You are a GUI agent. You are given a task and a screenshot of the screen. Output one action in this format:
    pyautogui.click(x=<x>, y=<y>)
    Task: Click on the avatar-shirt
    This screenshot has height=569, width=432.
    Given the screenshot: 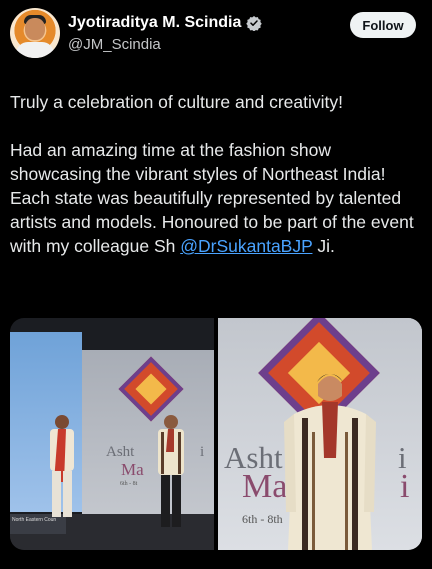 What is the action you would take?
    pyautogui.click(x=35, y=50)
    